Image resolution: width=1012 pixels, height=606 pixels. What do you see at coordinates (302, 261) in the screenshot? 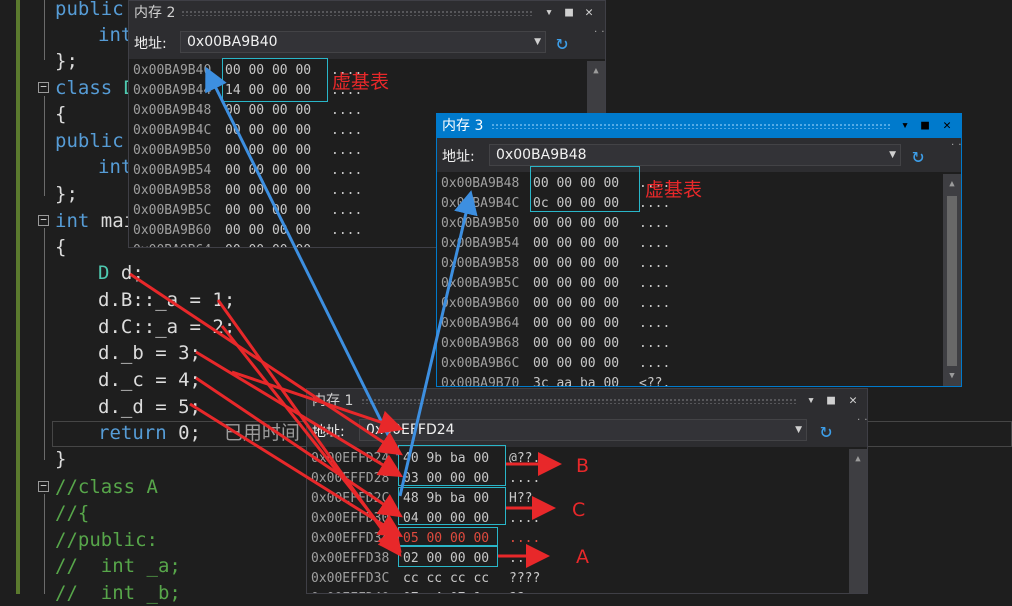
I see `vbptr-arrow-b` at bounding box center [302, 261].